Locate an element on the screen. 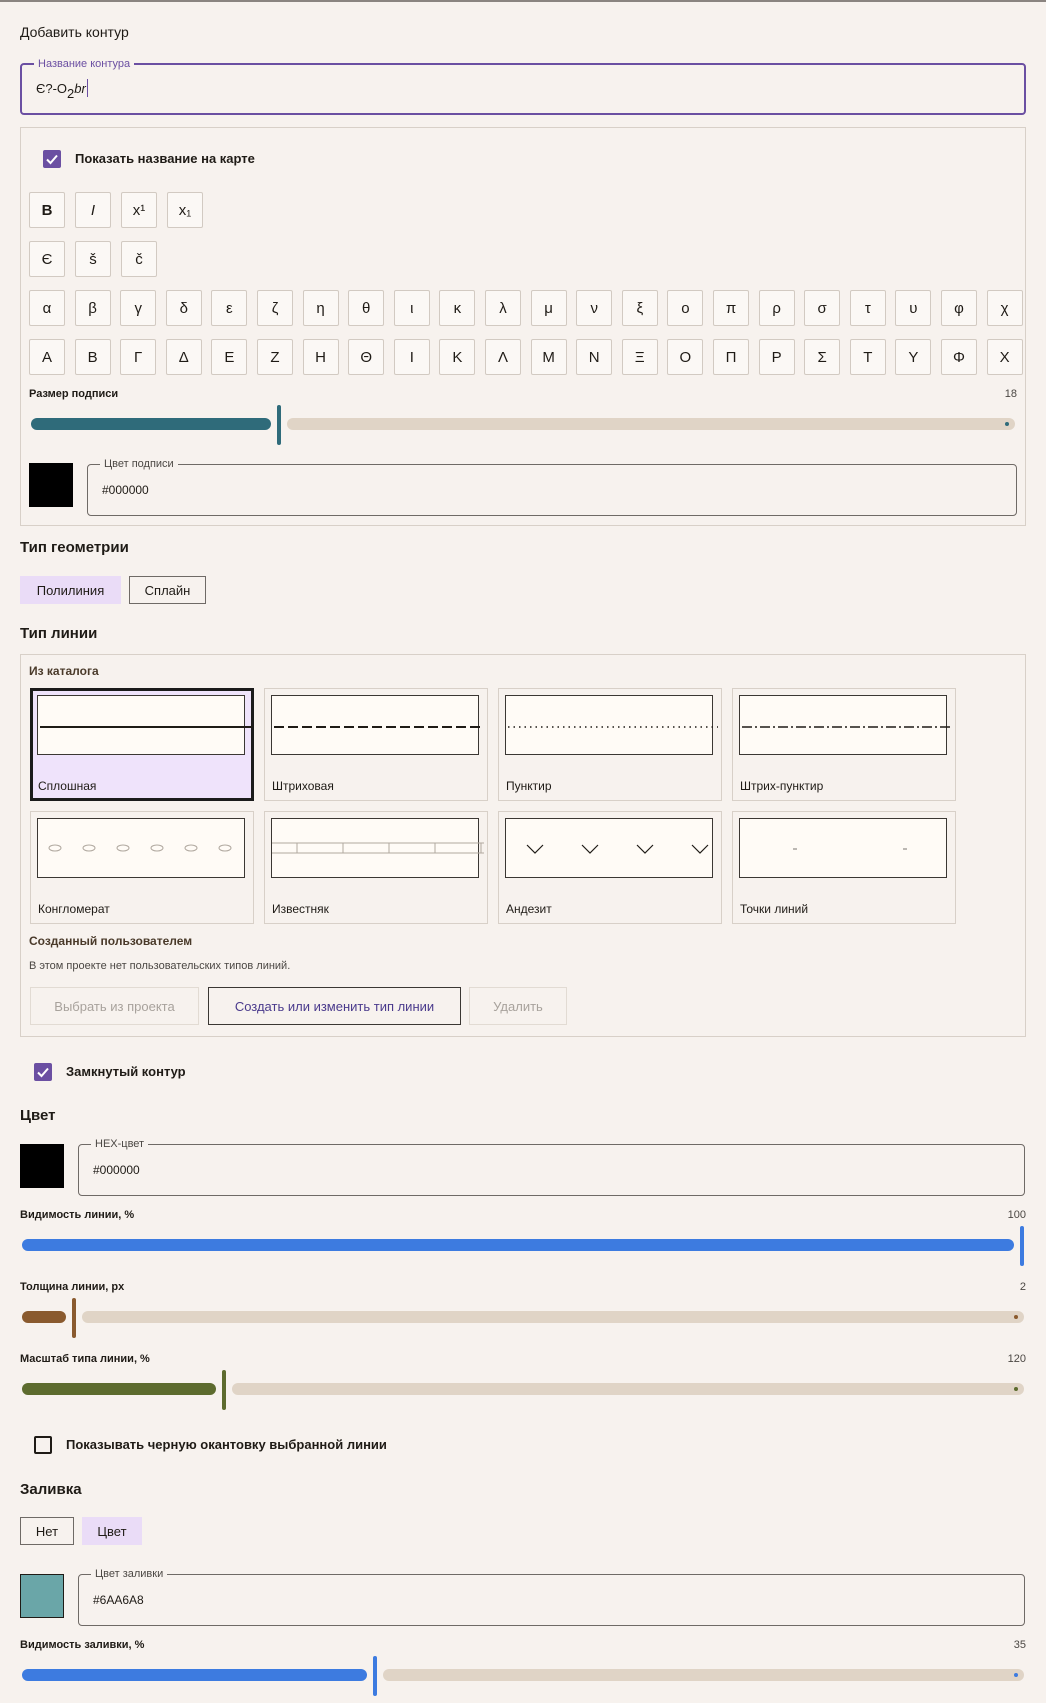 This screenshot has width=1046, height=1703. greek-char-button: κ is located at coordinates (457, 308).